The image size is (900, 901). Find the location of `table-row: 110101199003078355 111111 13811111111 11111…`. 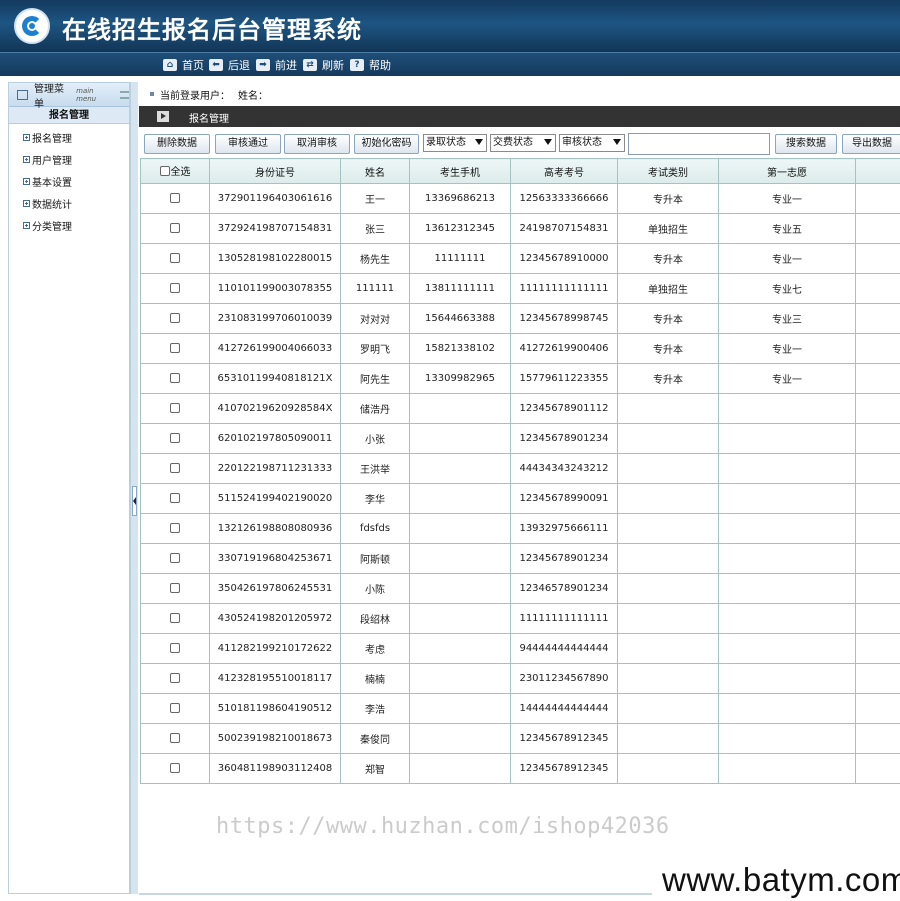

table-row: 110101199003078355 111111 13811111111 11111… is located at coordinates (520, 288).